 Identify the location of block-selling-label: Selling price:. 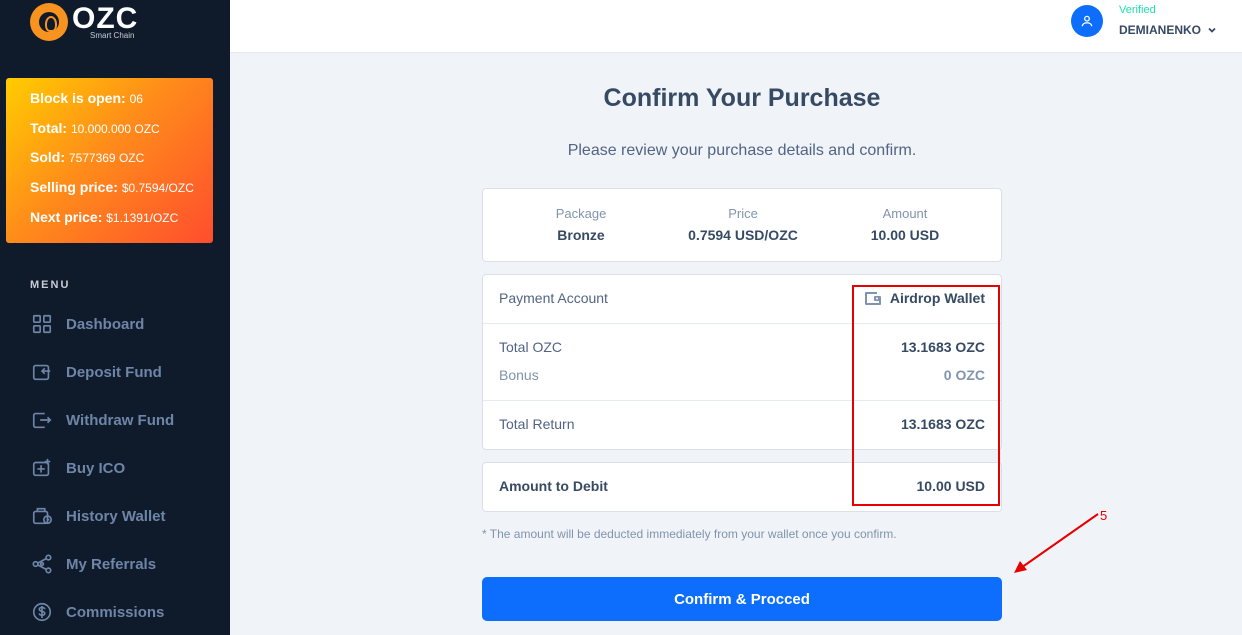
(74, 187).